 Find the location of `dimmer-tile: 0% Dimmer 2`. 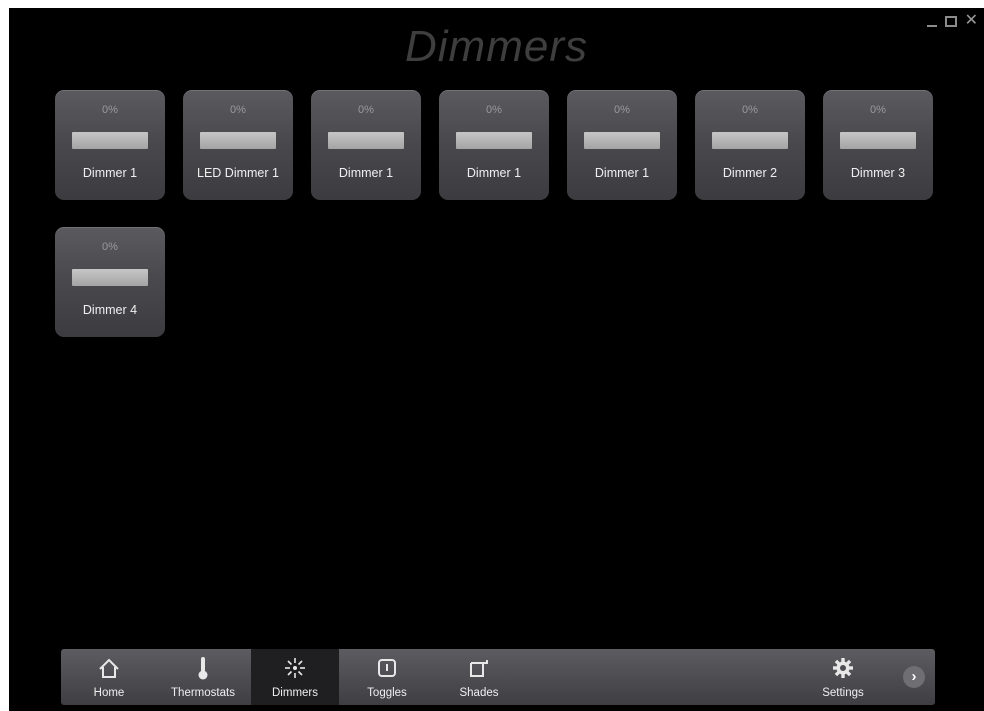

dimmer-tile: 0% Dimmer 2 is located at coordinates (750, 145).